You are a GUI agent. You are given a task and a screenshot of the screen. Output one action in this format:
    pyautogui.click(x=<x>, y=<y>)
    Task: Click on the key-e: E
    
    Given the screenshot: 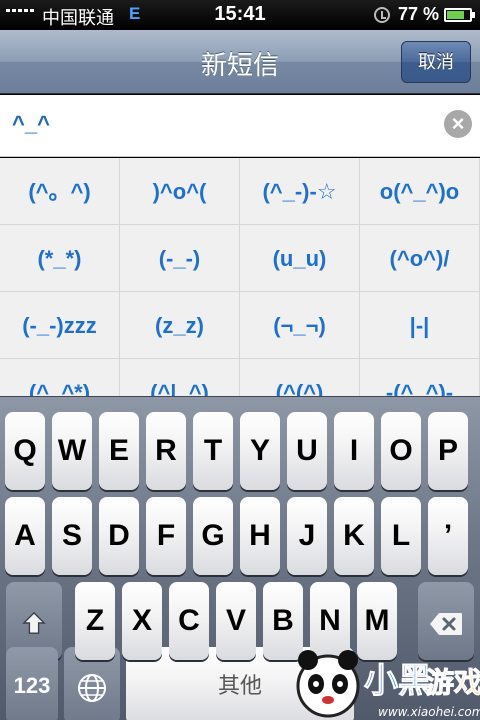 What is the action you would take?
    pyautogui.click(x=119, y=451)
    